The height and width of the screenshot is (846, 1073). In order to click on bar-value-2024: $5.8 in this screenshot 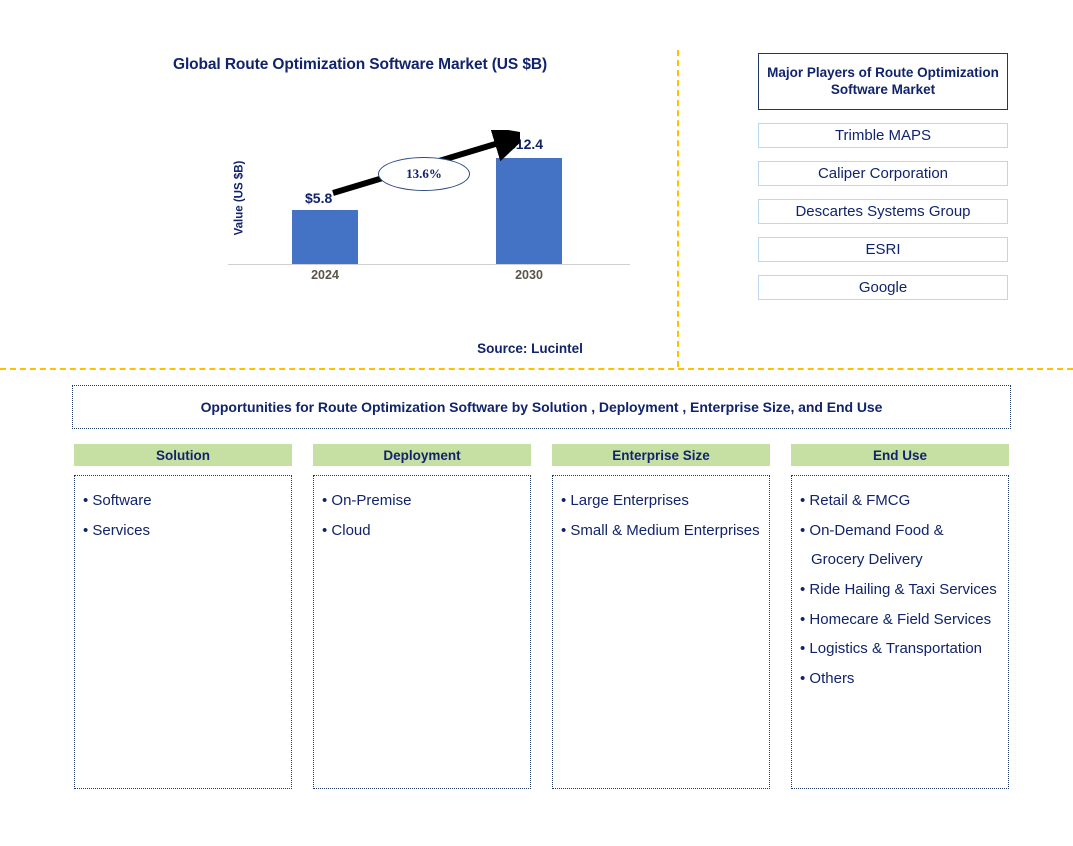, I will do `click(319, 198)`.